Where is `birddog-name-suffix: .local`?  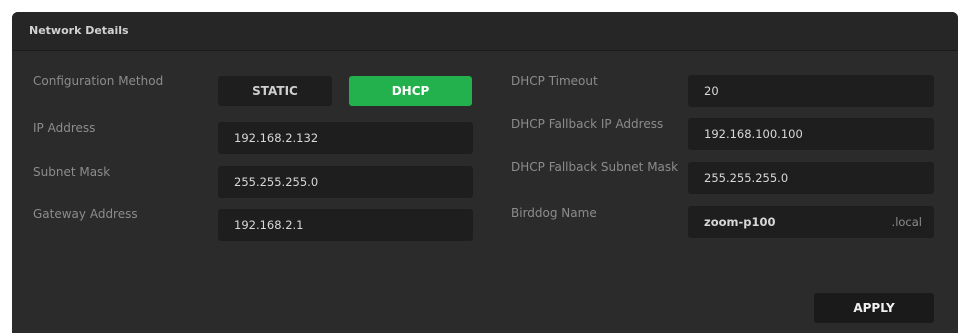
birddog-name-suffix: .local is located at coordinates (906, 222).